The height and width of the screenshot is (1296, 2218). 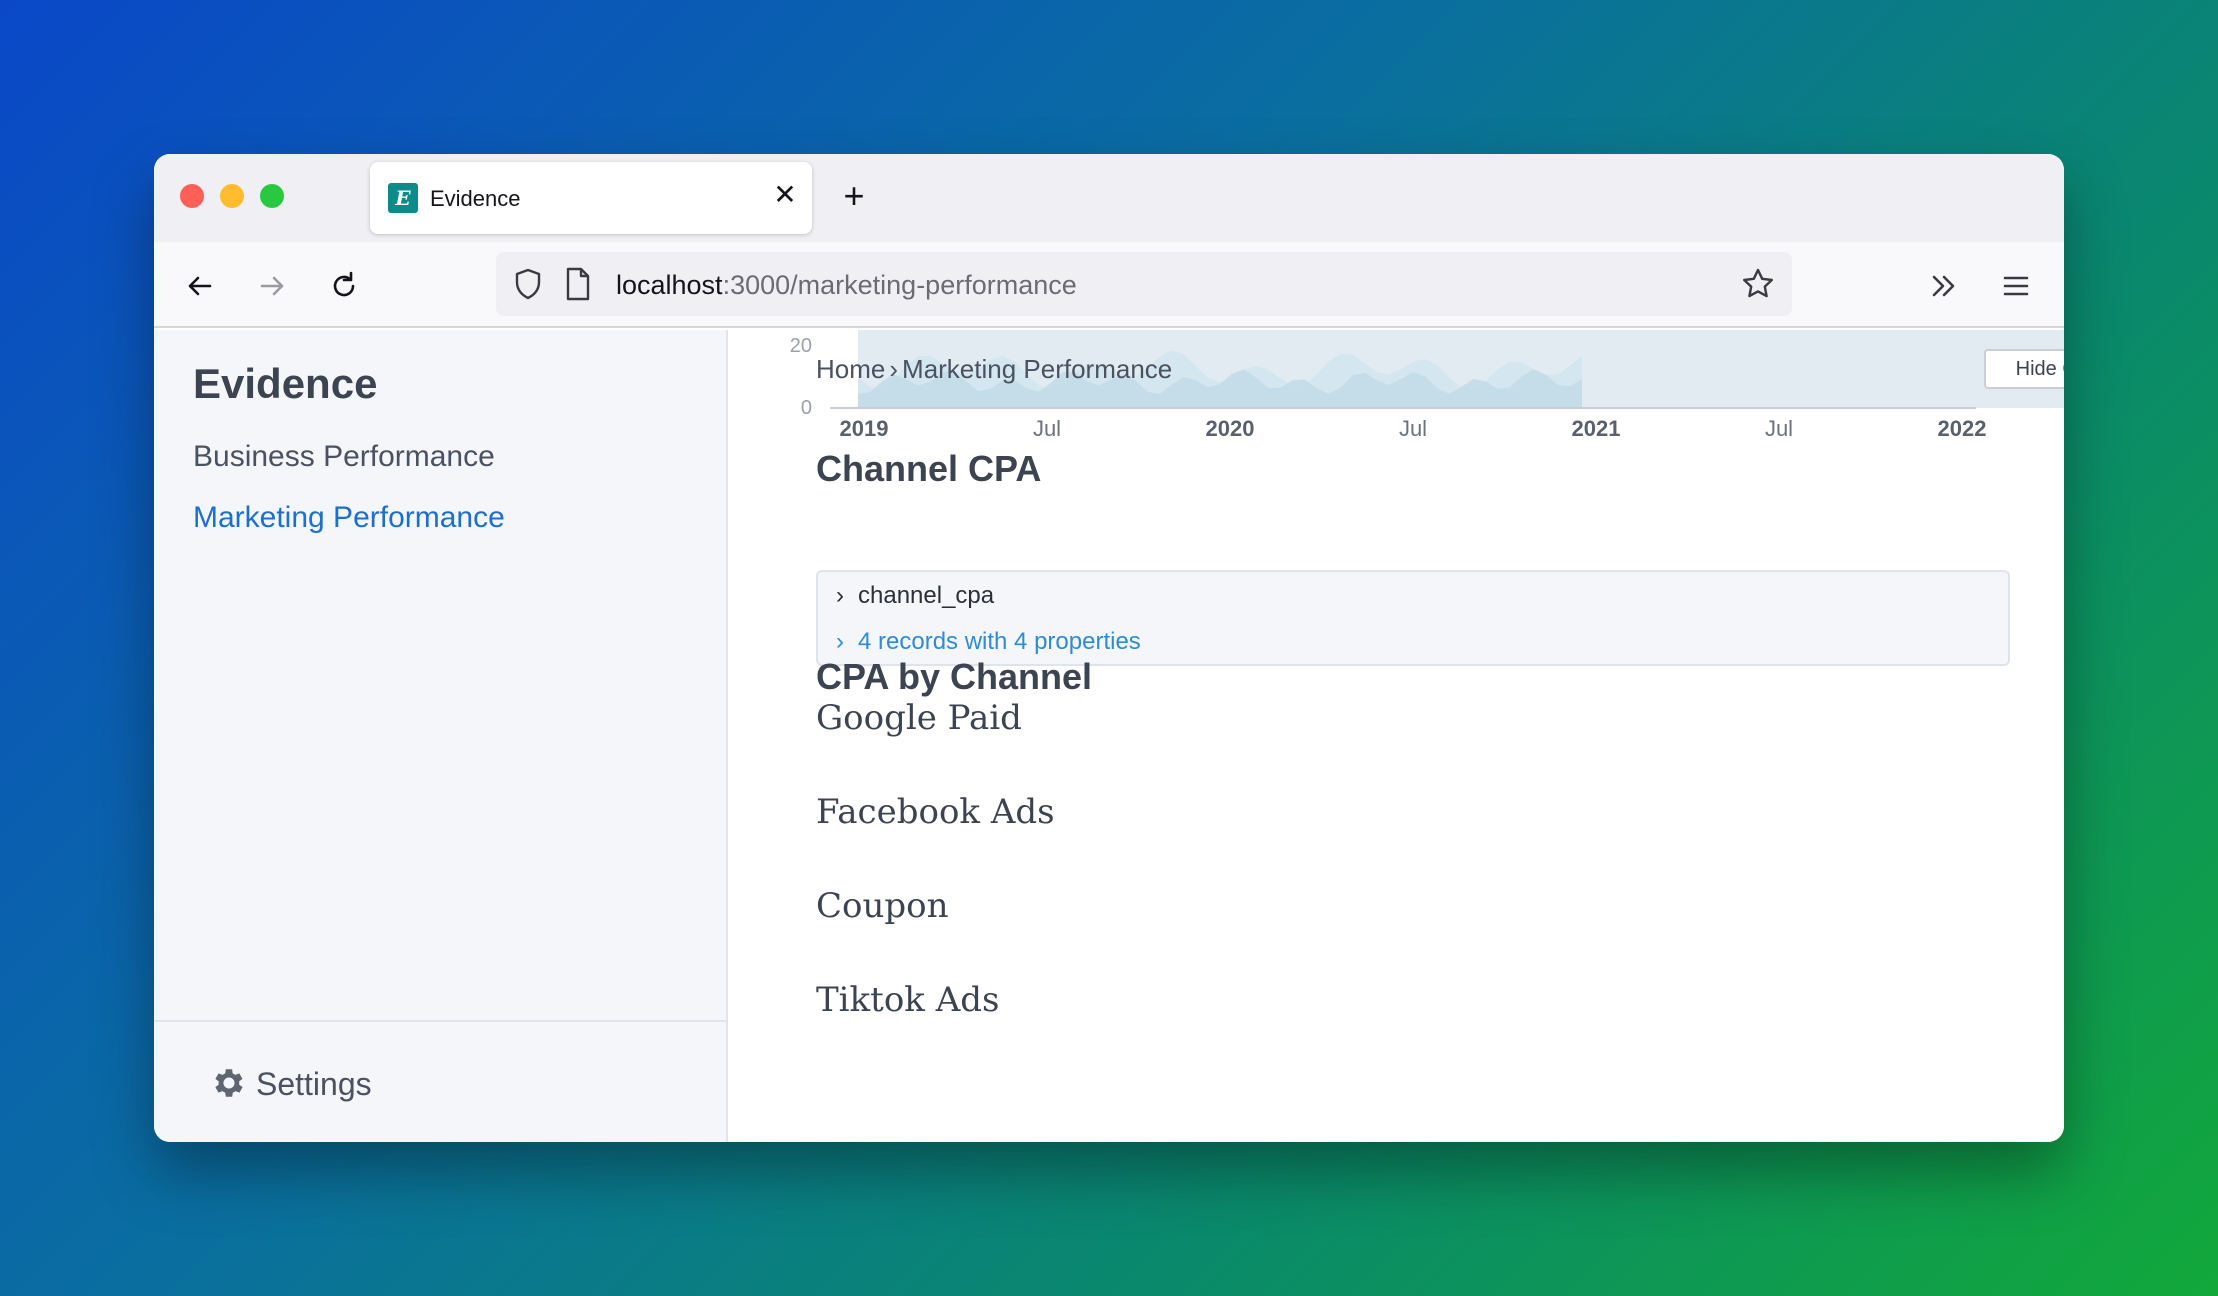 I want to click on url-path: :3000/marketing-performance, so click(x=899, y=285).